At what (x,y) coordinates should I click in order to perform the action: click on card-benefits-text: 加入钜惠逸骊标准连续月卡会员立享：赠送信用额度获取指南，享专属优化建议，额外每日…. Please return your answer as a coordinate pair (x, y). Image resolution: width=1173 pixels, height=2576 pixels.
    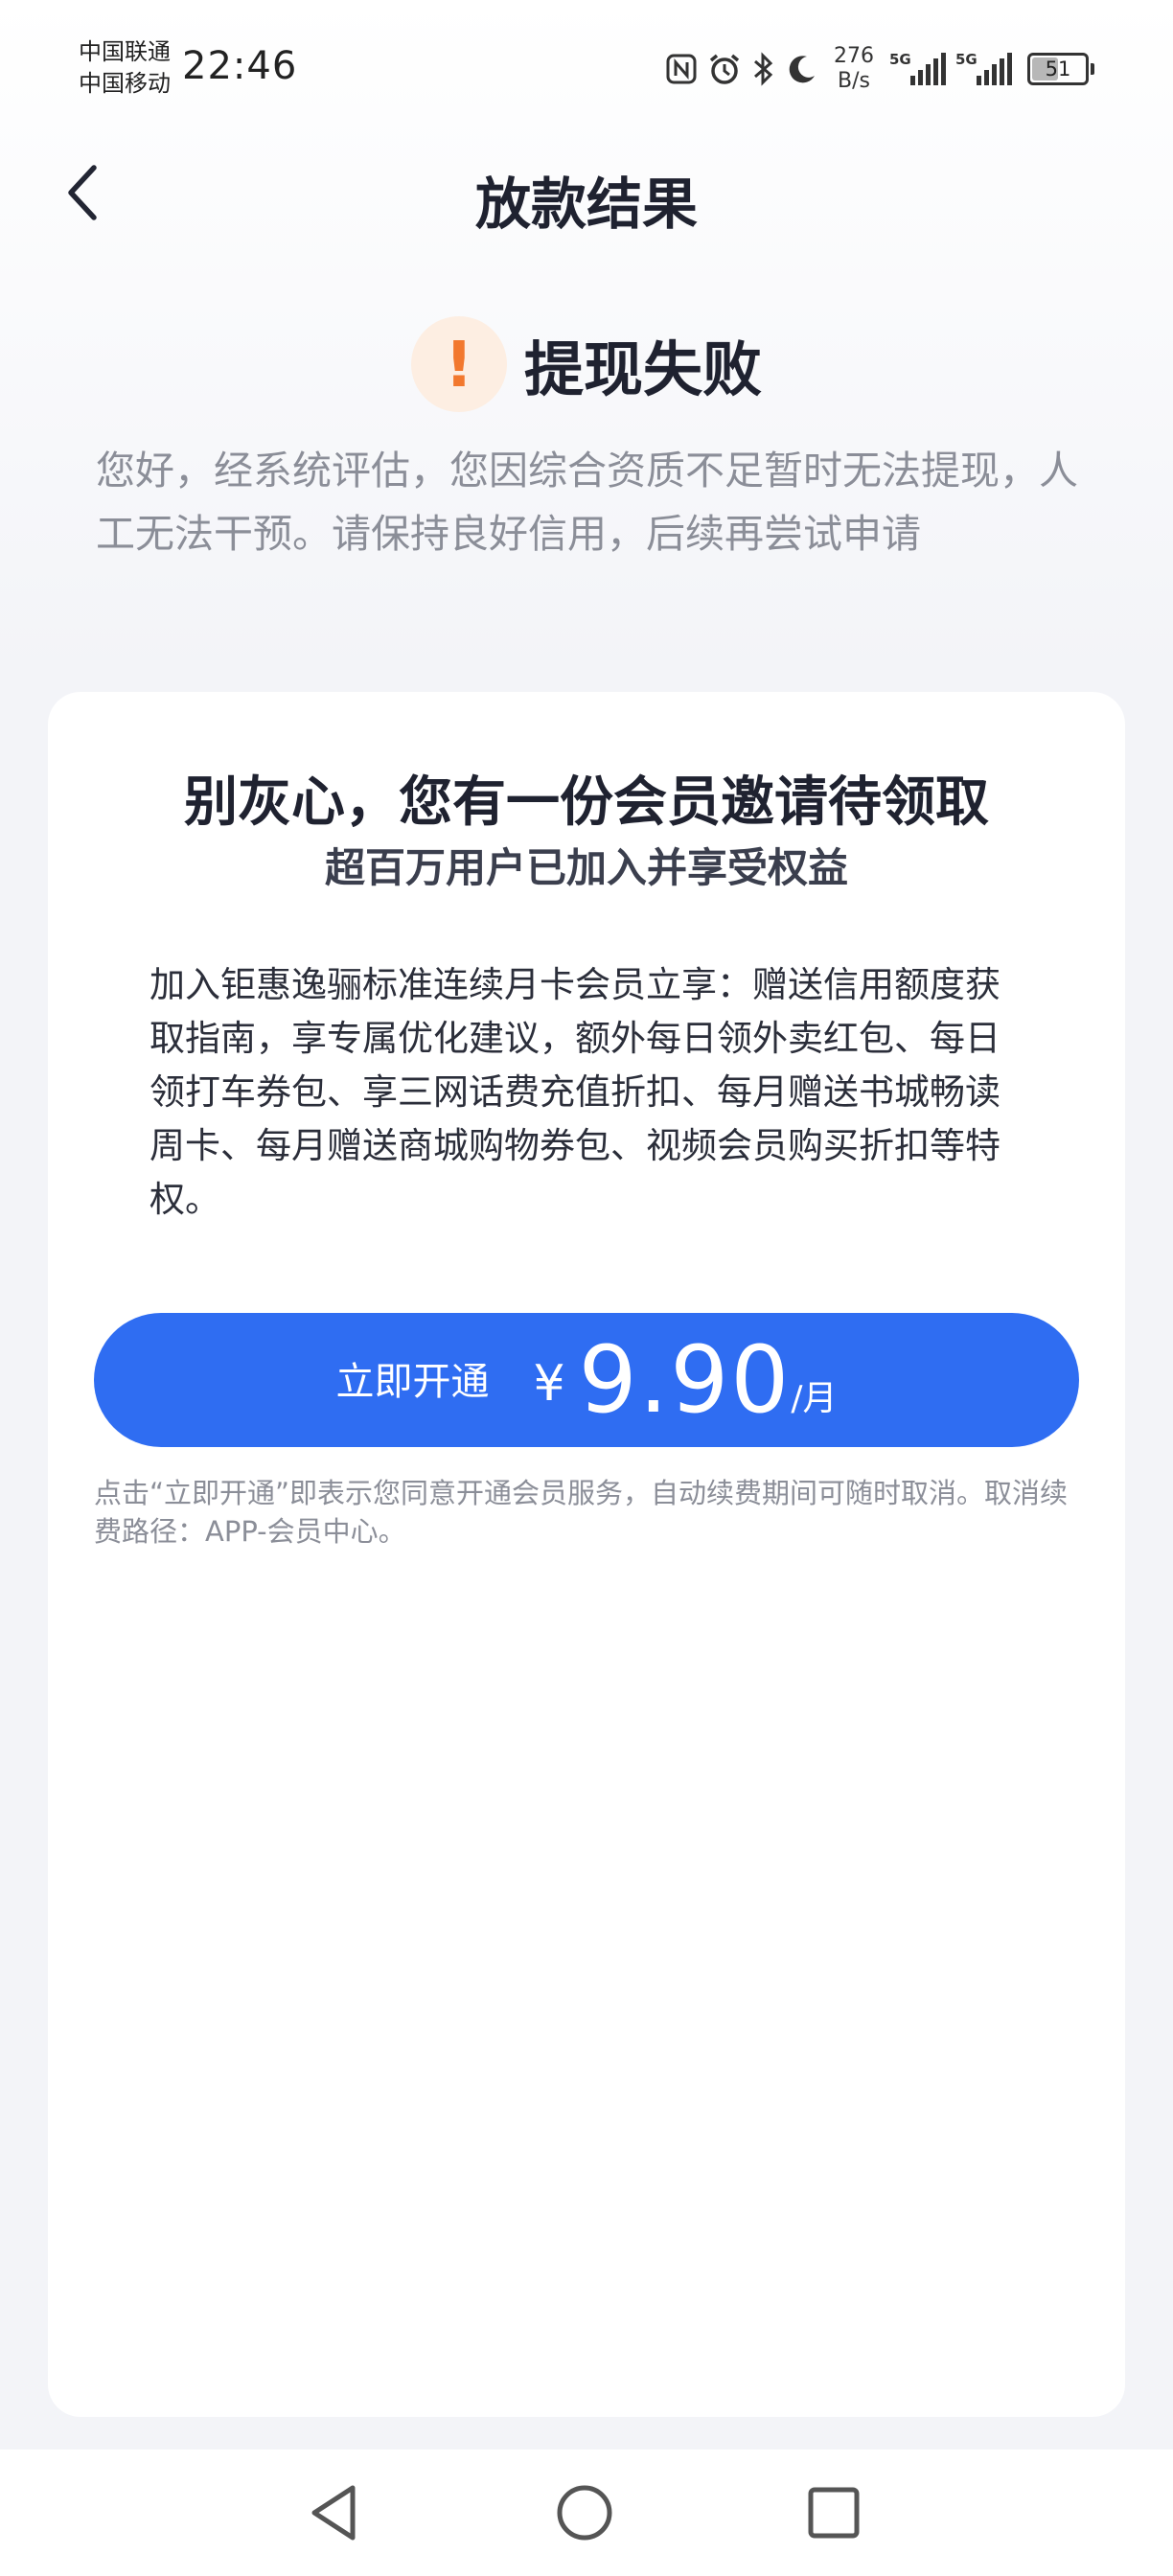
    Looking at the image, I should click on (575, 1092).